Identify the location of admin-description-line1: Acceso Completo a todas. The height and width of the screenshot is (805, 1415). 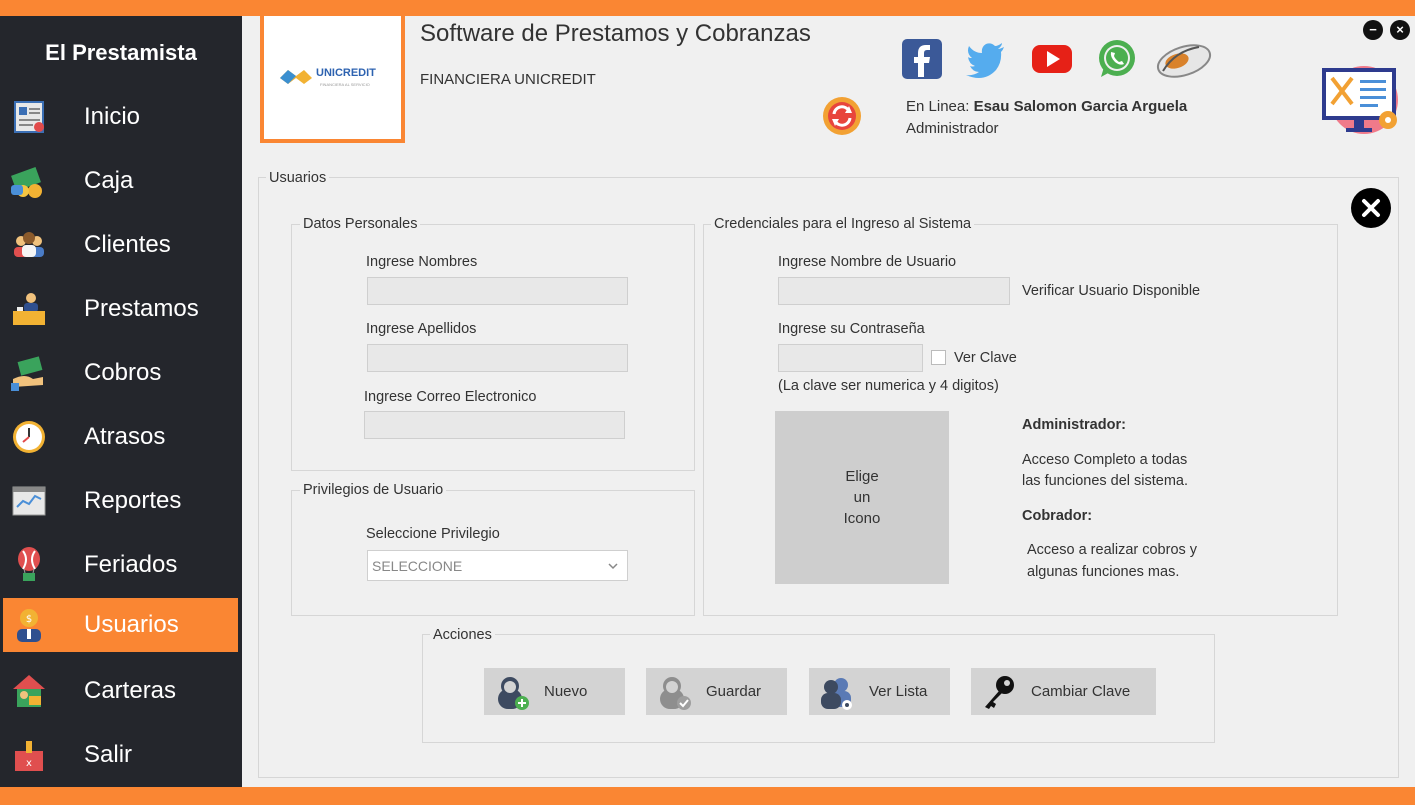
(1105, 460).